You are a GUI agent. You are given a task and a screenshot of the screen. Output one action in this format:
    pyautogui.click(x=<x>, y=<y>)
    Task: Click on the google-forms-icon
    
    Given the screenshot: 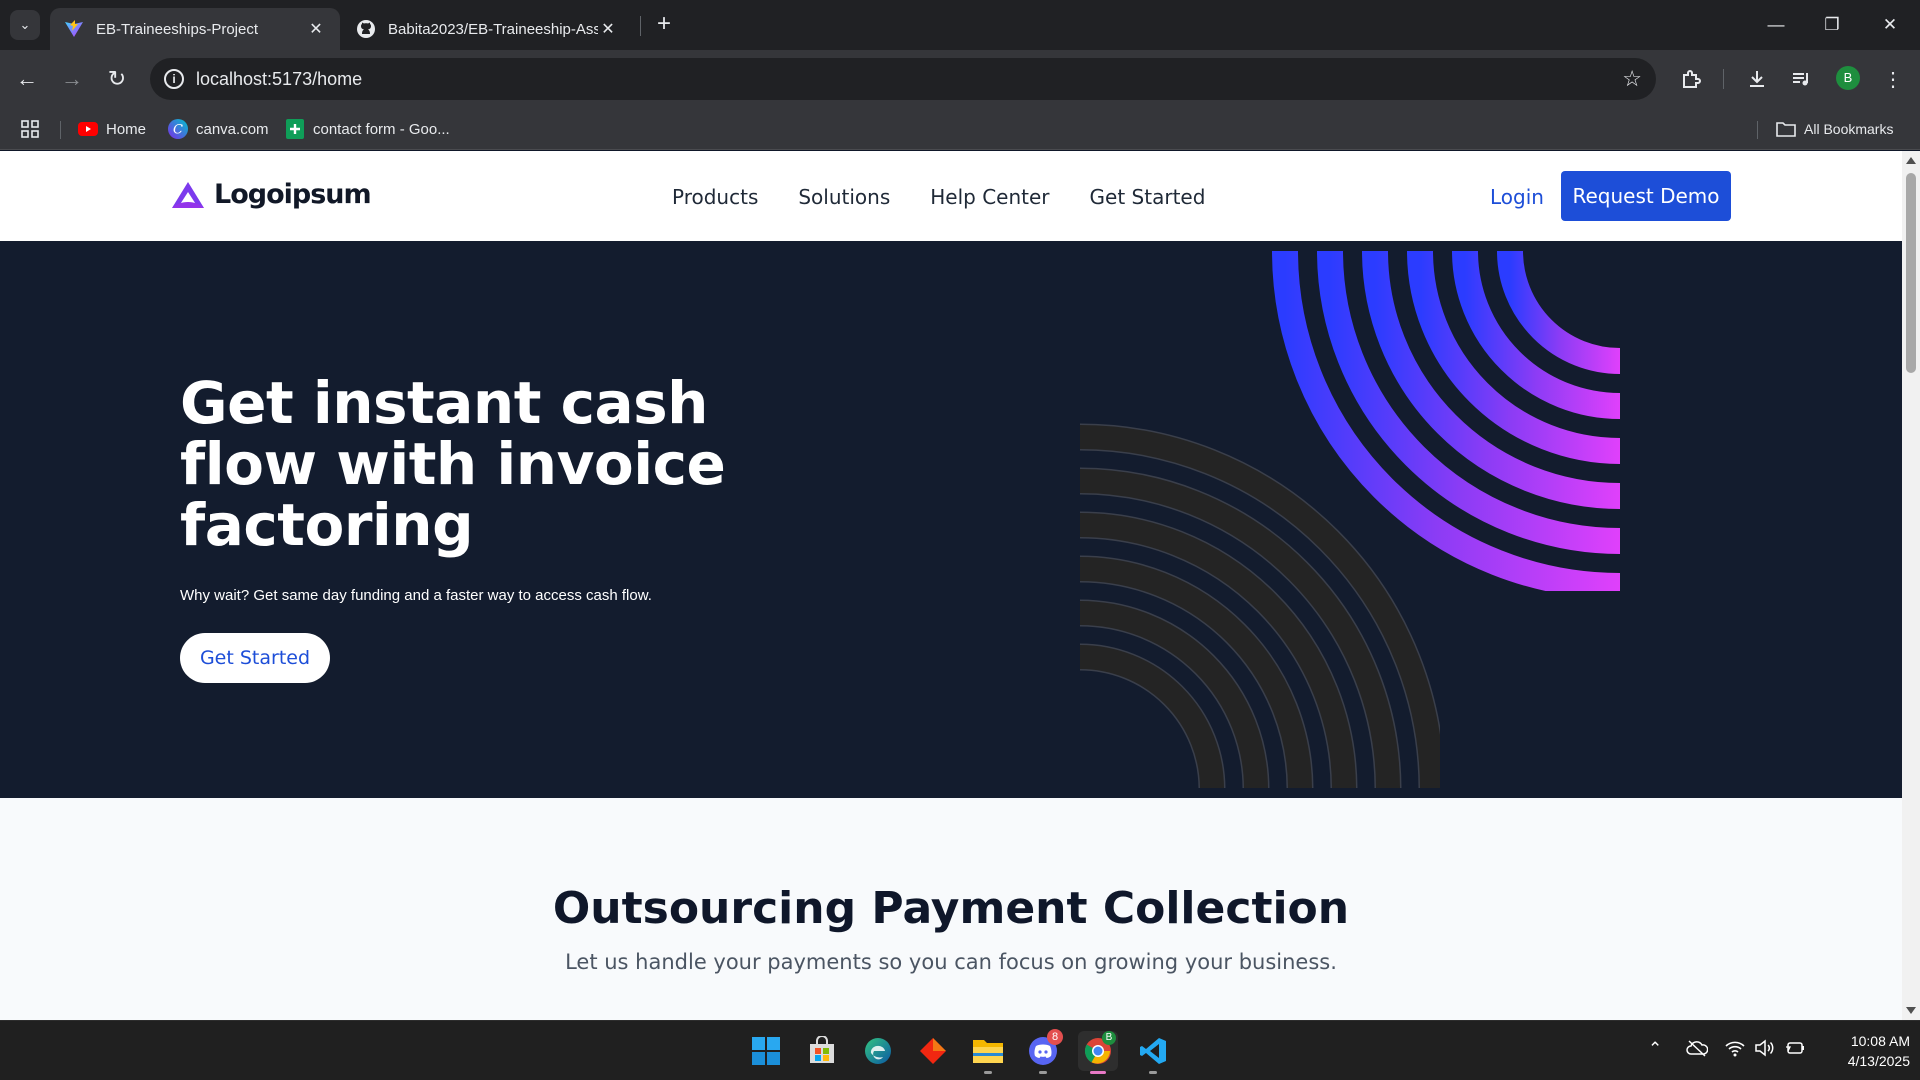 What is the action you would take?
    pyautogui.click(x=295, y=129)
    